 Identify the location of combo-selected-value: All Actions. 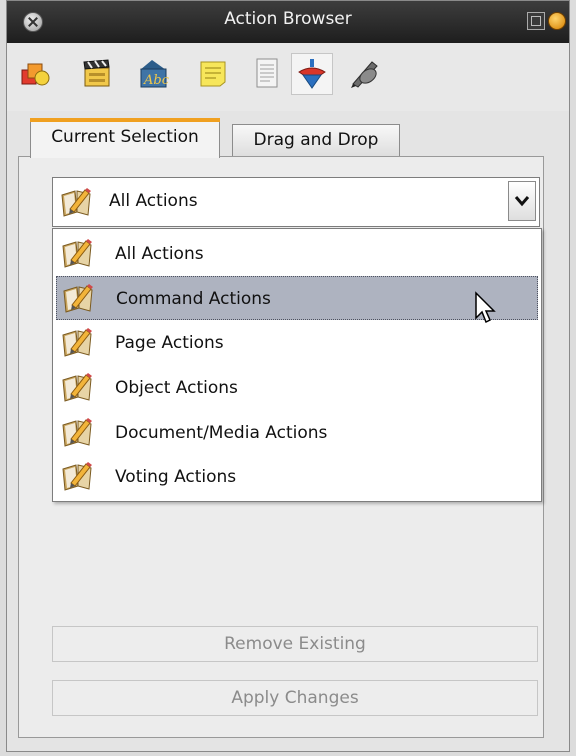
(153, 201).